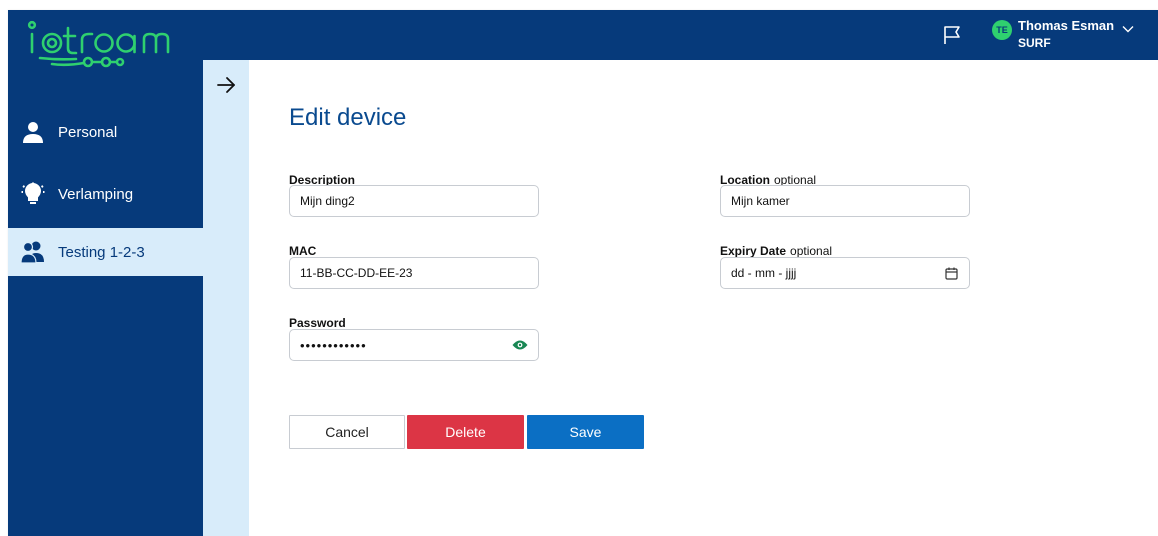 The width and height of the screenshot is (1158, 536). What do you see at coordinates (348, 117) in the screenshot?
I see `page-title: Edit device` at bounding box center [348, 117].